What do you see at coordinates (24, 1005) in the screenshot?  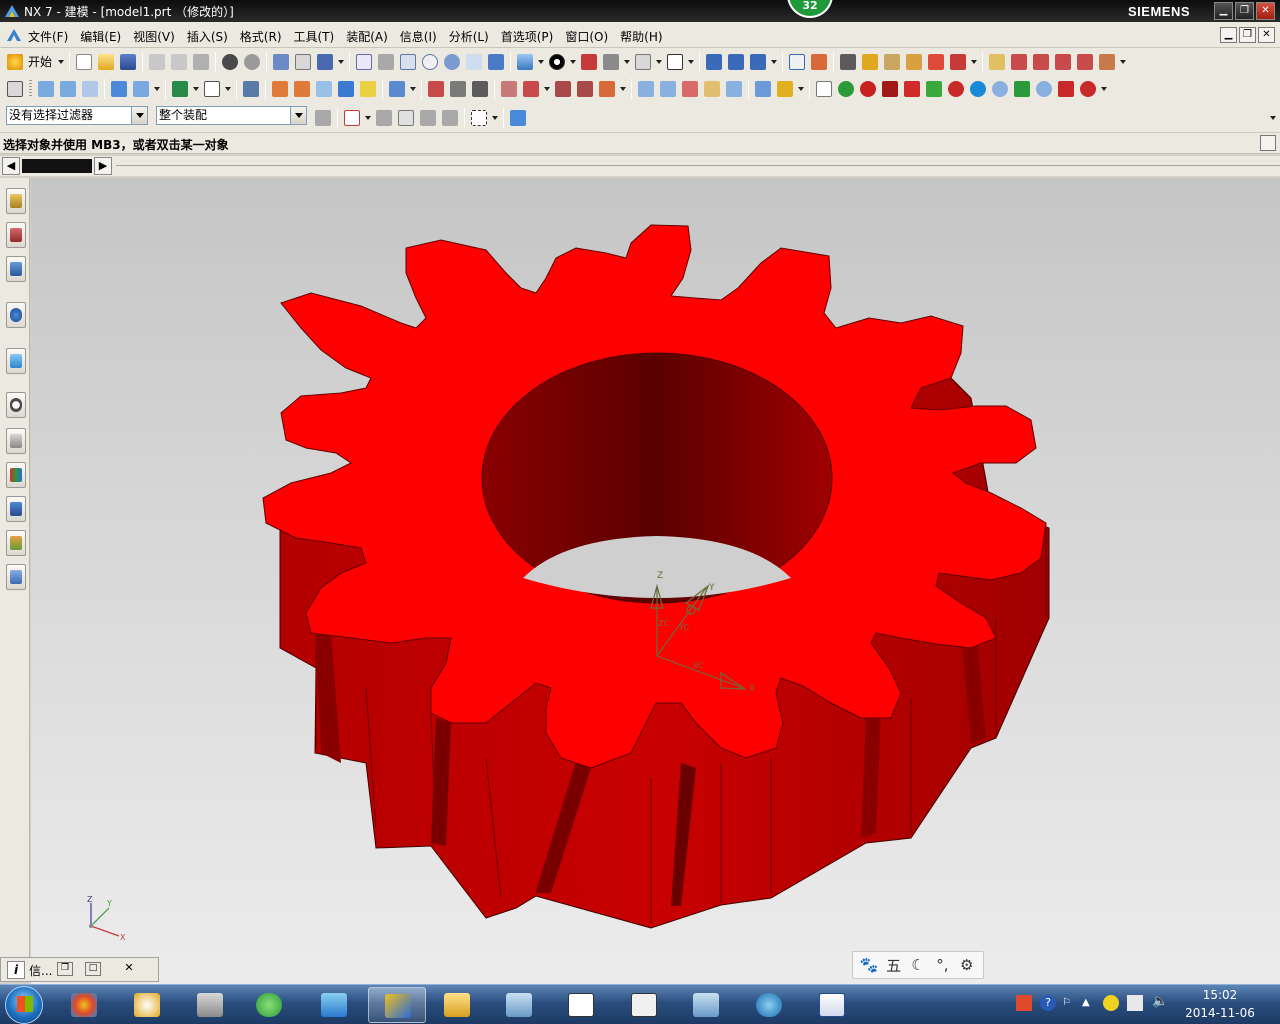 I see `start-button` at bounding box center [24, 1005].